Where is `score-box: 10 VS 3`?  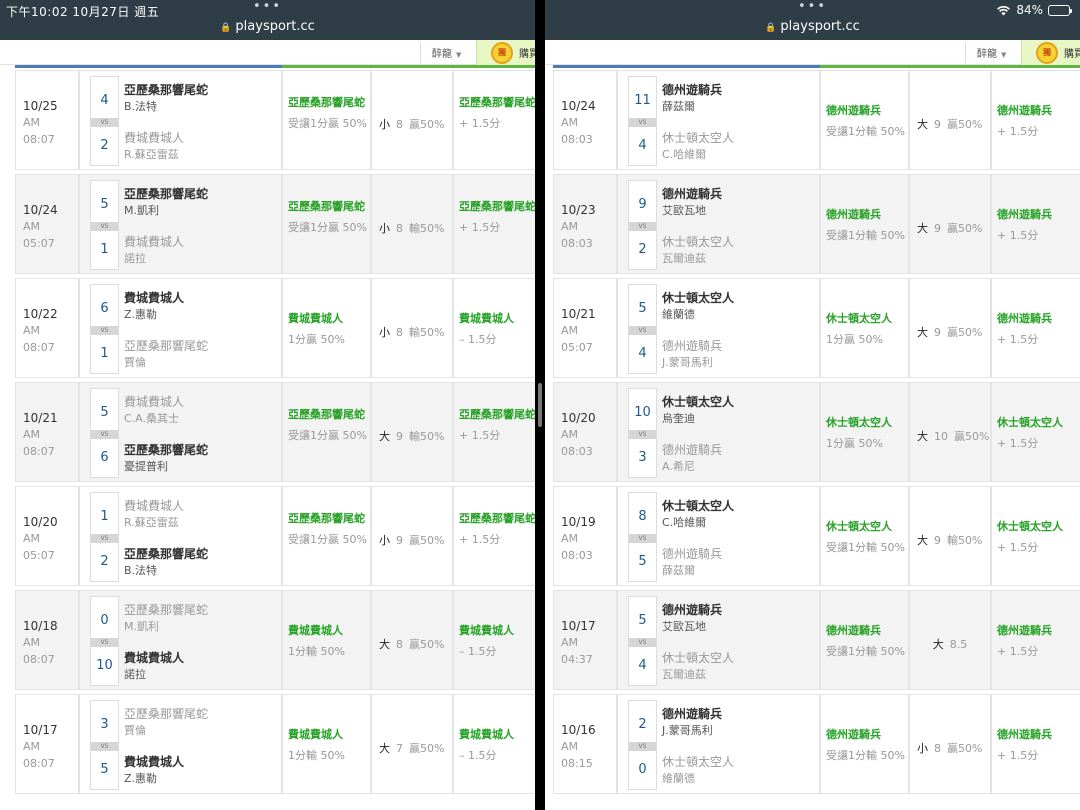
score-box: 10 VS 3 is located at coordinates (642, 433).